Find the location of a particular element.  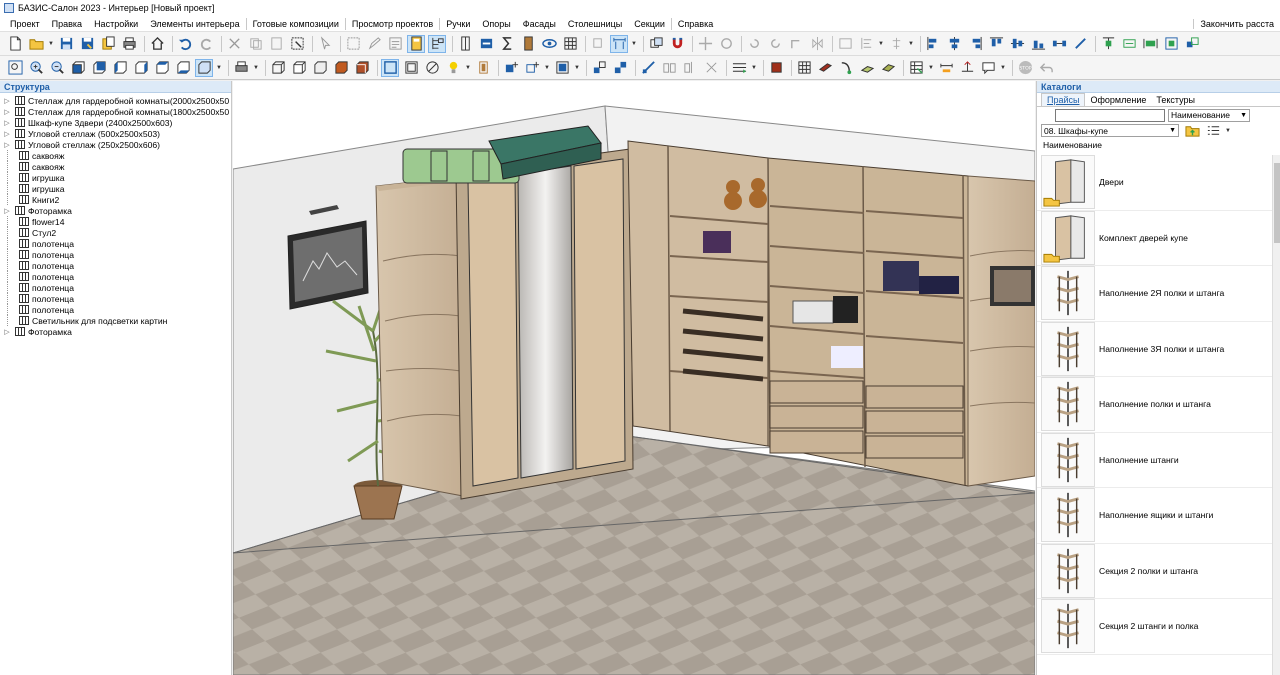

rotate-icon is located at coordinates (726, 44).